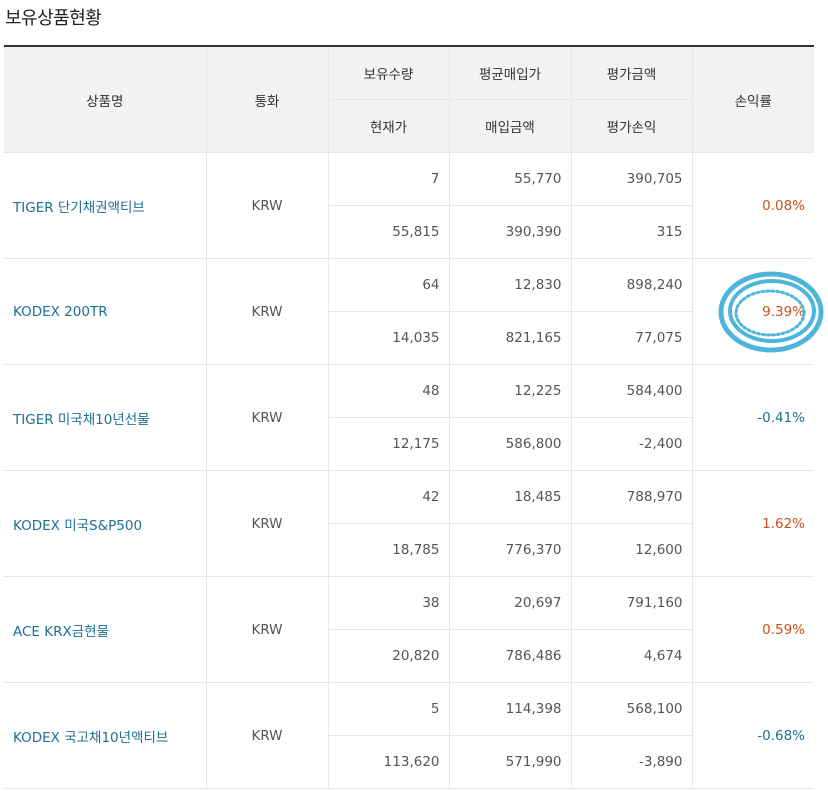 This screenshot has height=791, width=828. I want to click on eval-amount-cell: 898,240, so click(631, 285).